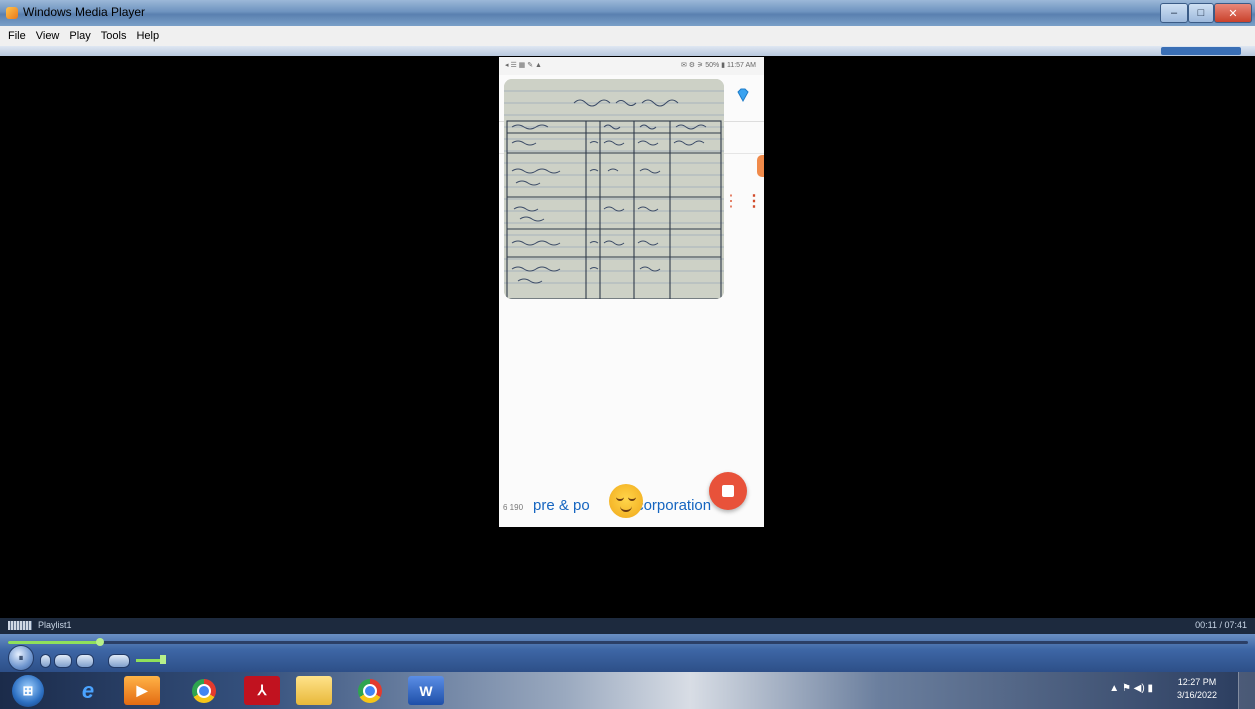  I want to click on show-desktop-button, so click(1246, 690).